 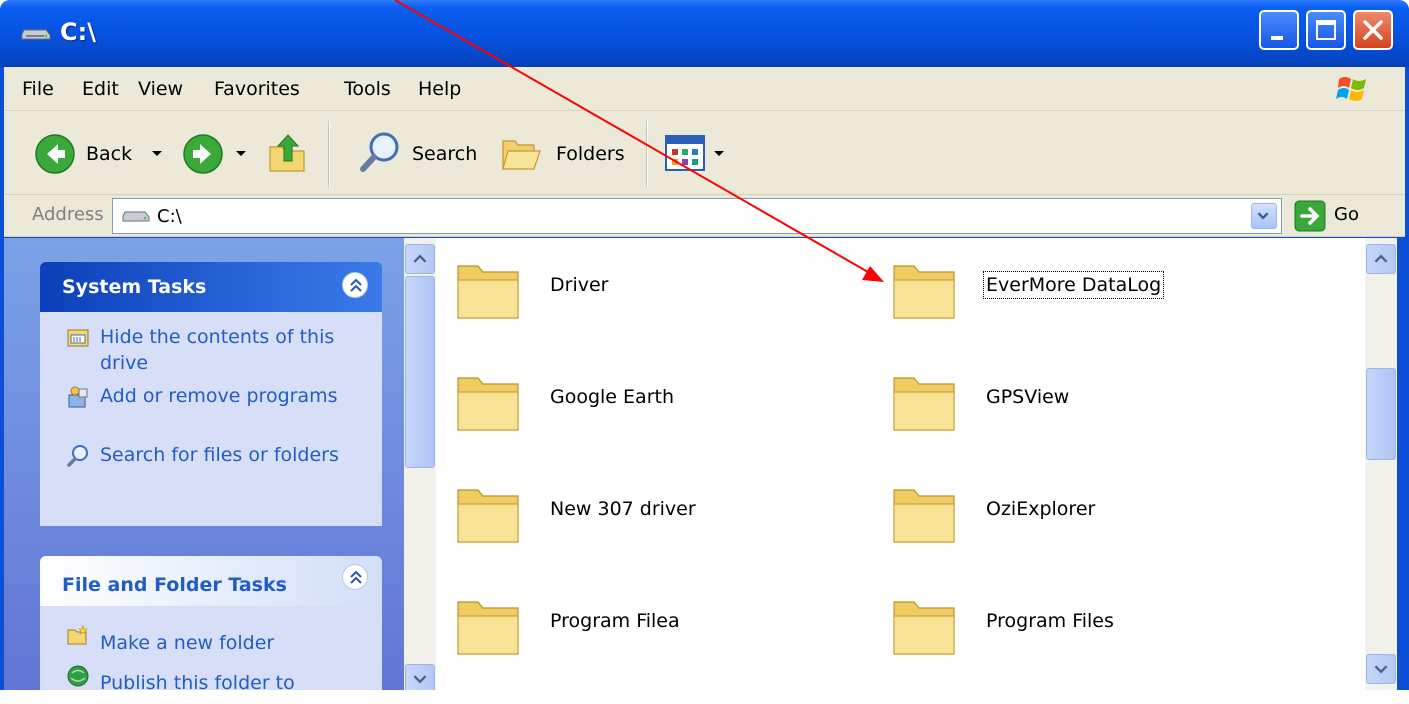 I want to click on folder-item: GPSView, so click(x=1082, y=404).